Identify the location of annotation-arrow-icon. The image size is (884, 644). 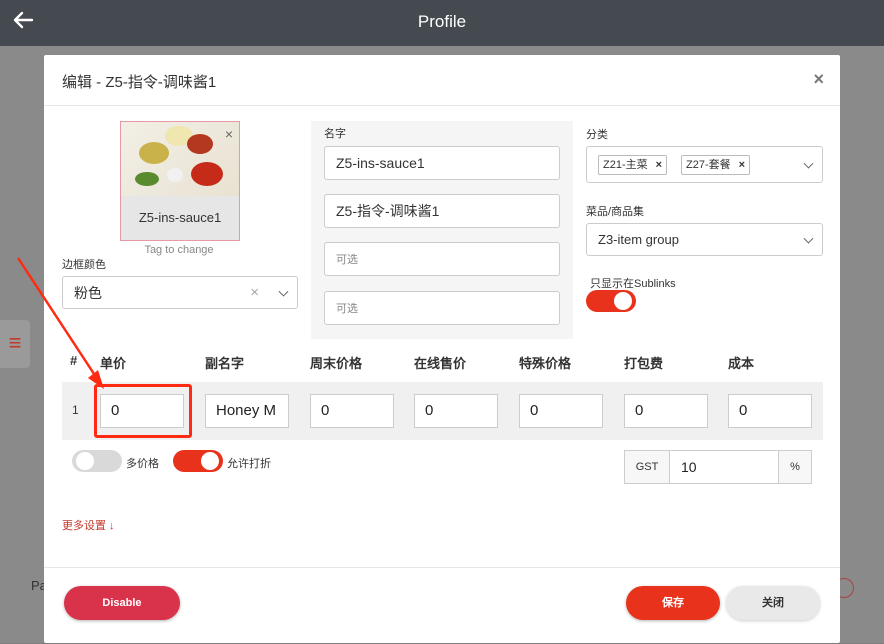
(60, 323).